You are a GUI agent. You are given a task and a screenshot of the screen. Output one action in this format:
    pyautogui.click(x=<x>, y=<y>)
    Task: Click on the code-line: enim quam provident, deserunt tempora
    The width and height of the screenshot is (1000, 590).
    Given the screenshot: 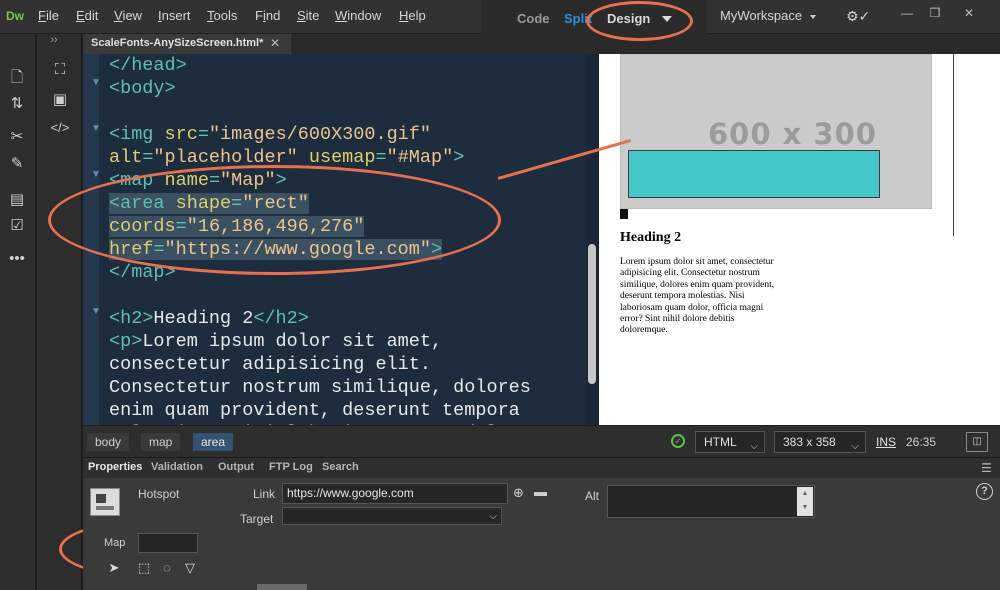 What is the action you would take?
    pyautogui.click(x=314, y=410)
    